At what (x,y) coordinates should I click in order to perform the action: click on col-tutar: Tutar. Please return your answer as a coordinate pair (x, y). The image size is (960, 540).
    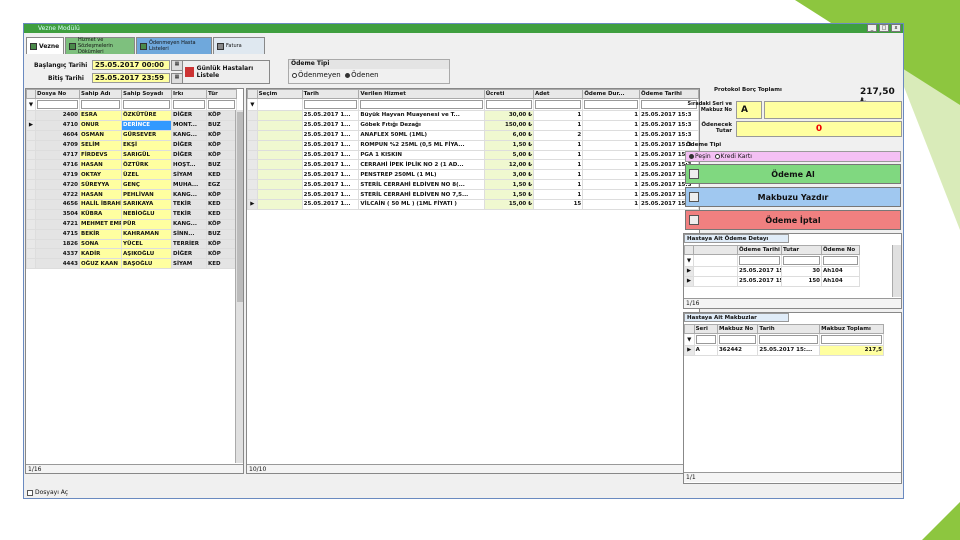
    Looking at the image, I should click on (801, 250).